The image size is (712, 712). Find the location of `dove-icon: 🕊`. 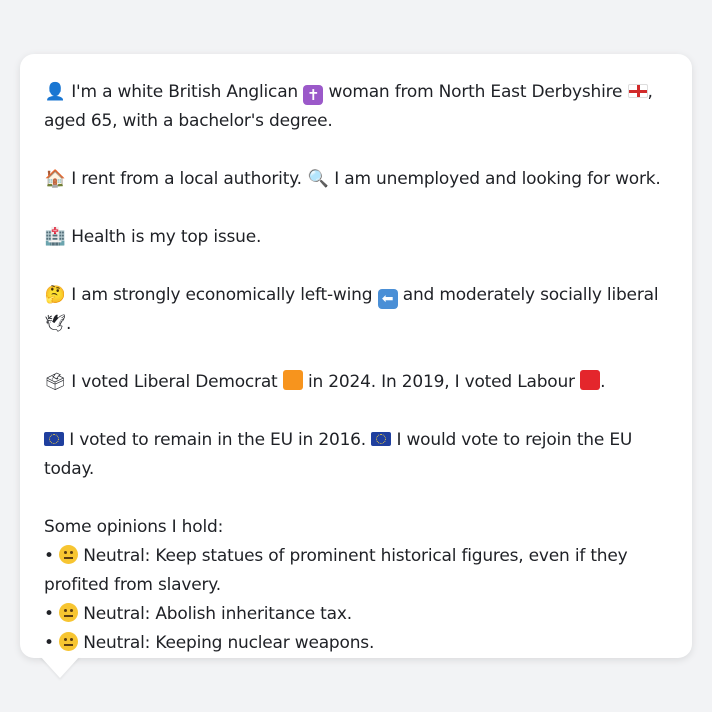

dove-icon: 🕊 is located at coordinates (55, 324).